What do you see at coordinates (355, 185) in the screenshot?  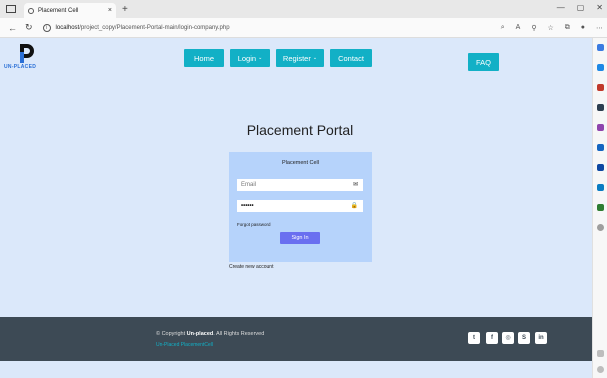 I see `email-icon: ✉` at bounding box center [355, 185].